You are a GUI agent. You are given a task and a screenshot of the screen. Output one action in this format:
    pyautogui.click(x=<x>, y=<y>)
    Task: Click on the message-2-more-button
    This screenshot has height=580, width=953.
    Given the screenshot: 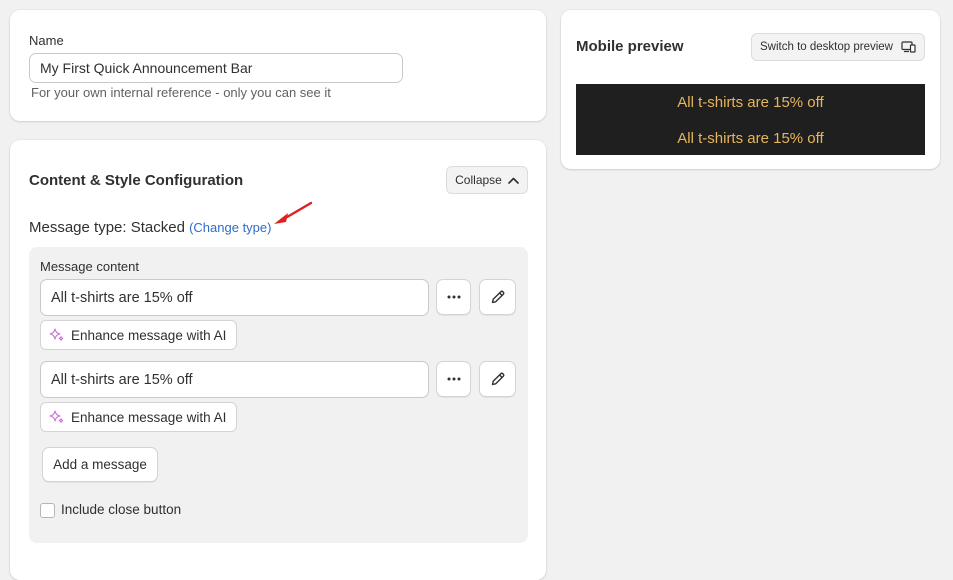 What is the action you would take?
    pyautogui.click(x=453, y=379)
    